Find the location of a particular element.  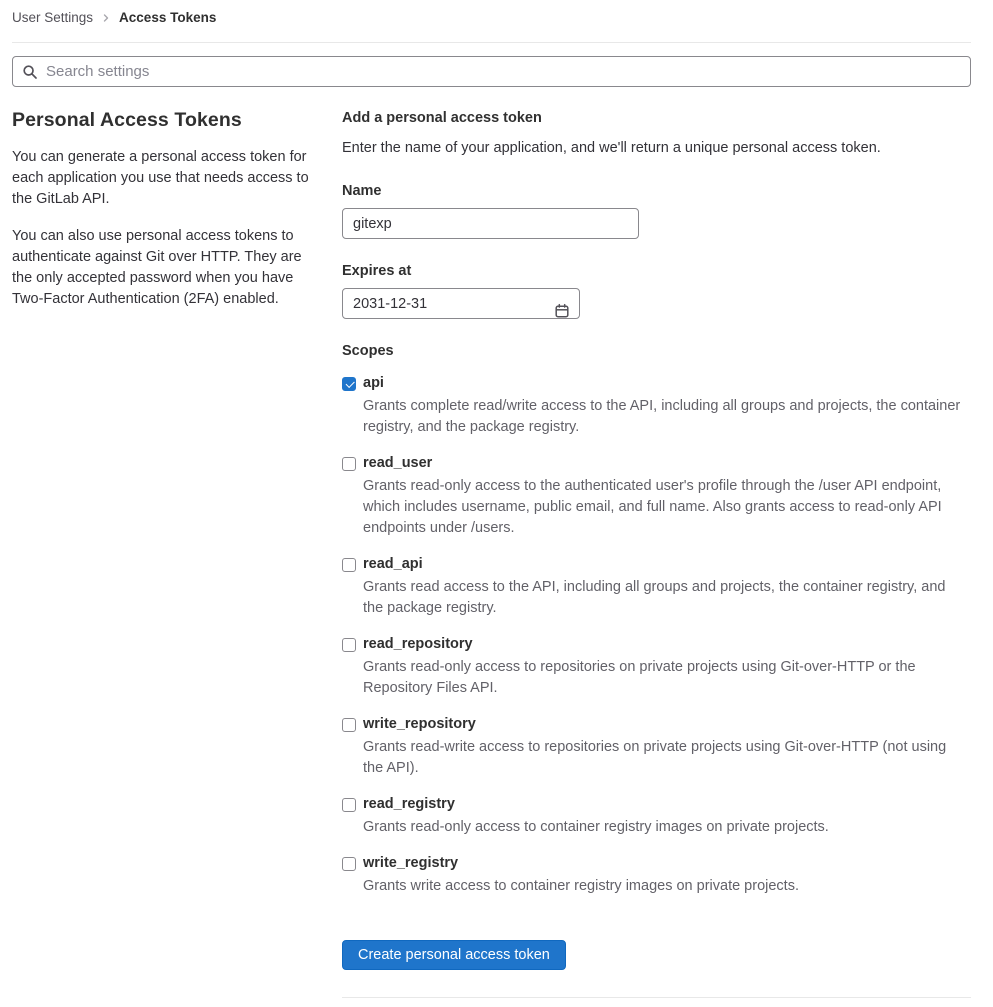

expires-at-field is located at coordinates (461, 303).